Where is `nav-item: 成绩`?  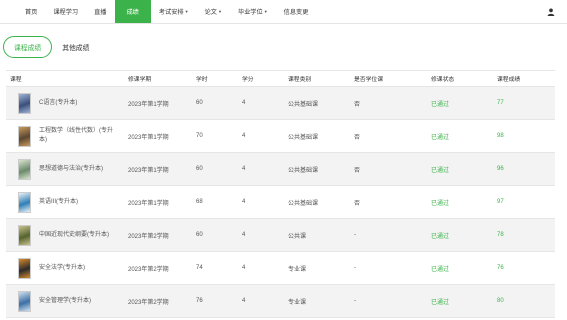 nav-item: 成绩 is located at coordinates (132, 11).